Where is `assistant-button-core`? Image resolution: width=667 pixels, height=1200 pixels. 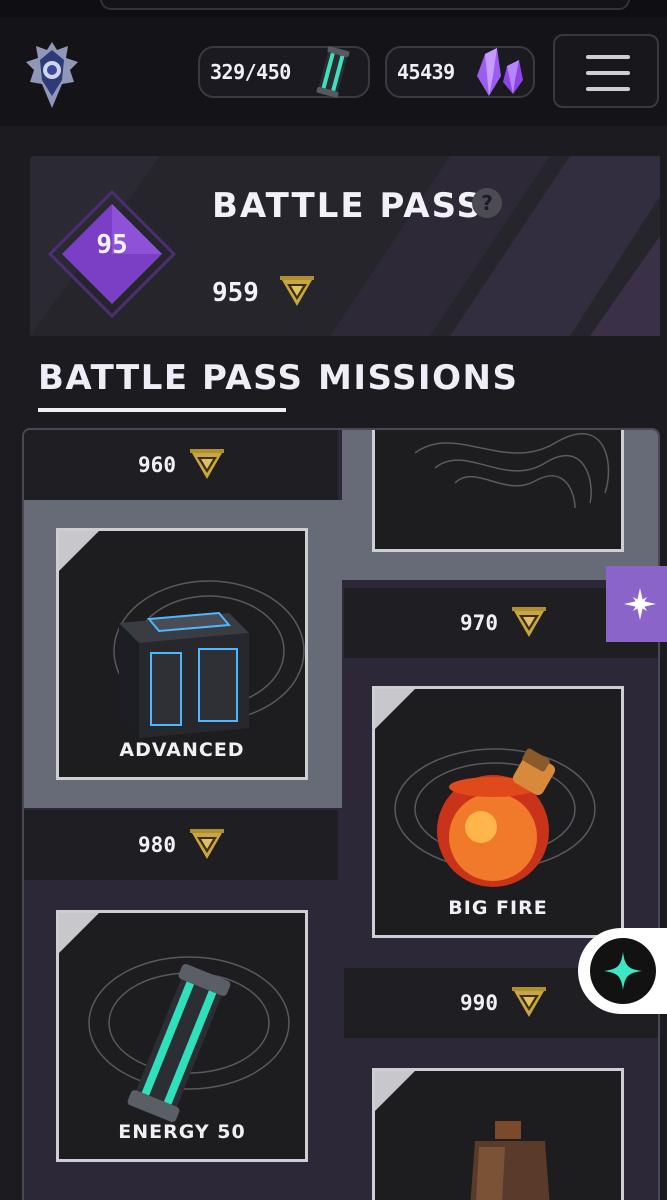
assistant-button-core is located at coordinates (623, 971).